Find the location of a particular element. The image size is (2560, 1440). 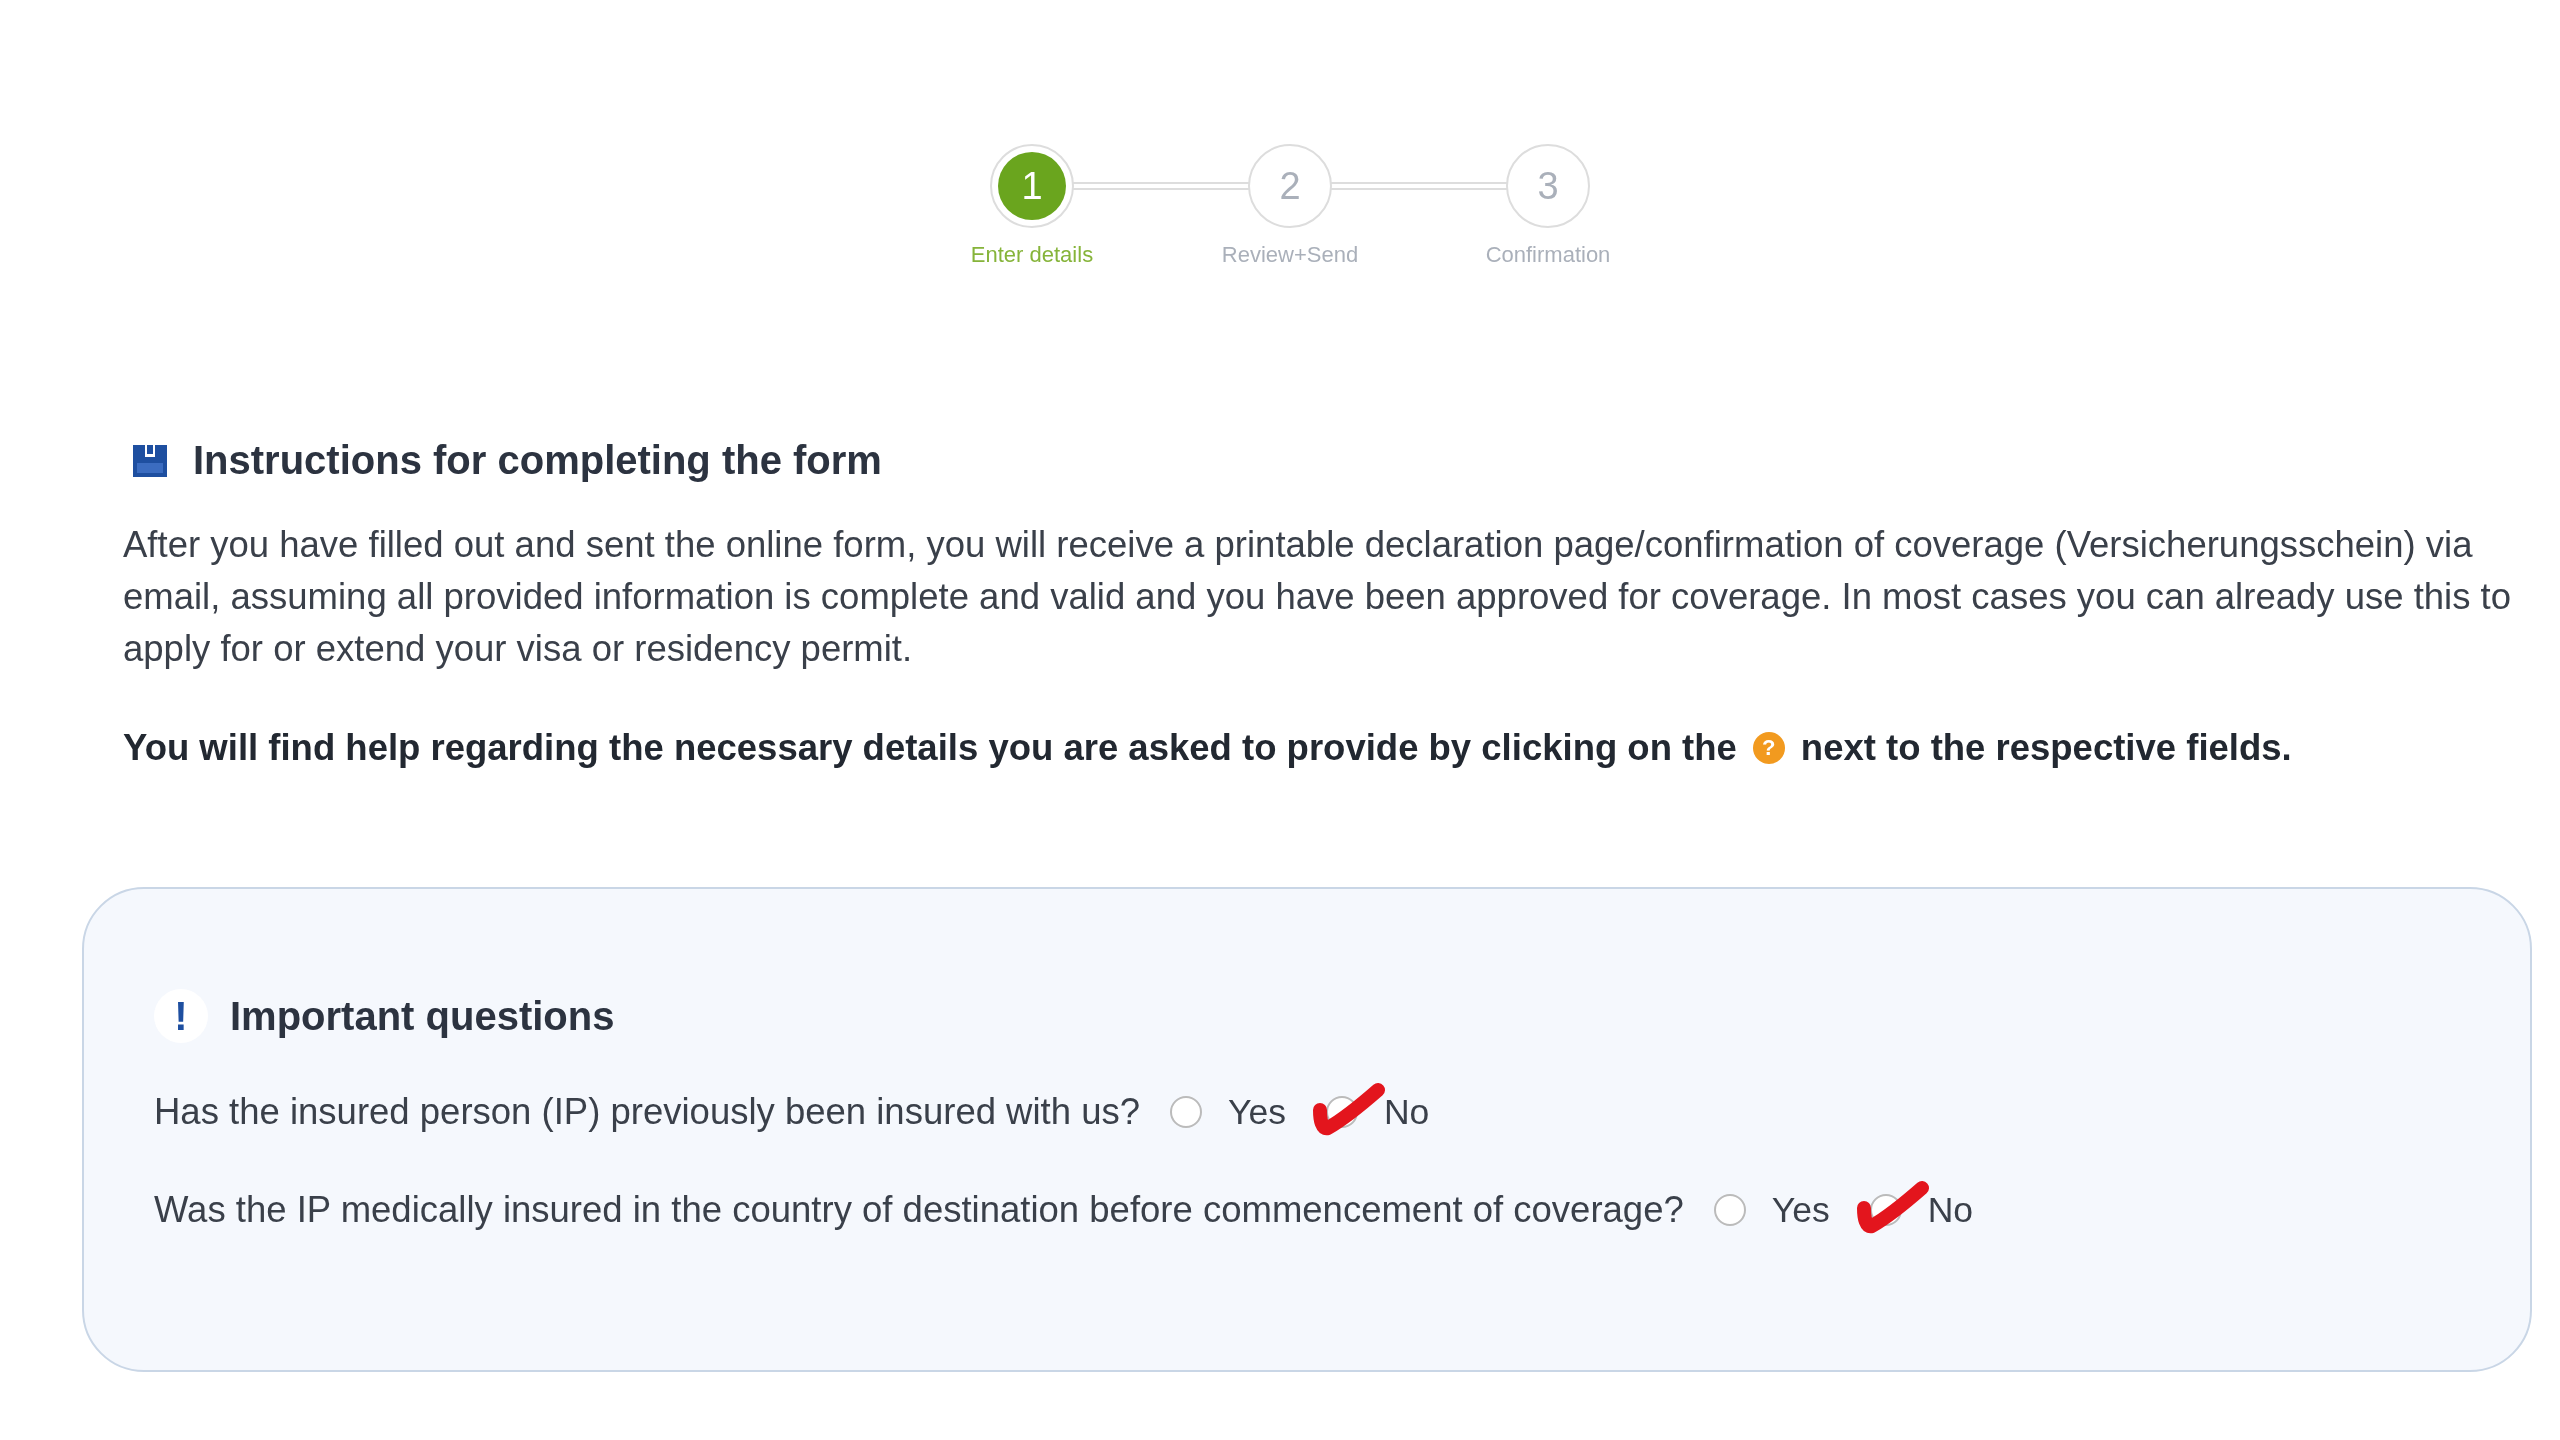

step-circle: 3 is located at coordinates (1548, 186).